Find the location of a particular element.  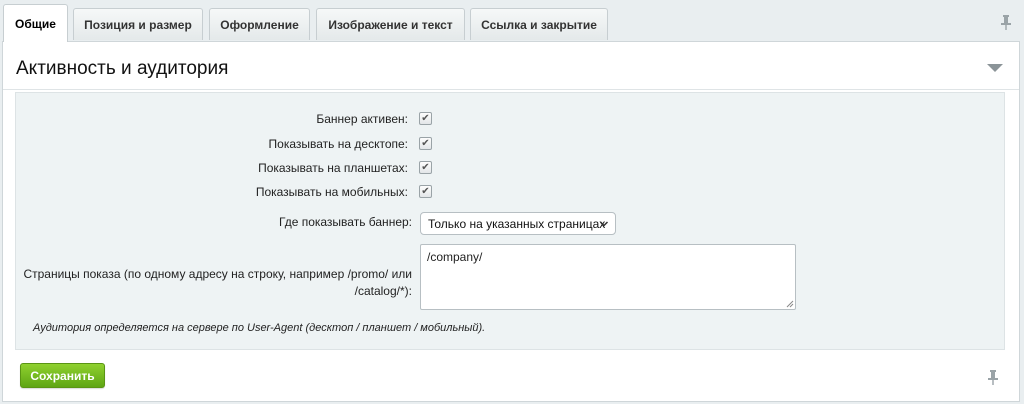

tab-label: Общие is located at coordinates (35, 23).